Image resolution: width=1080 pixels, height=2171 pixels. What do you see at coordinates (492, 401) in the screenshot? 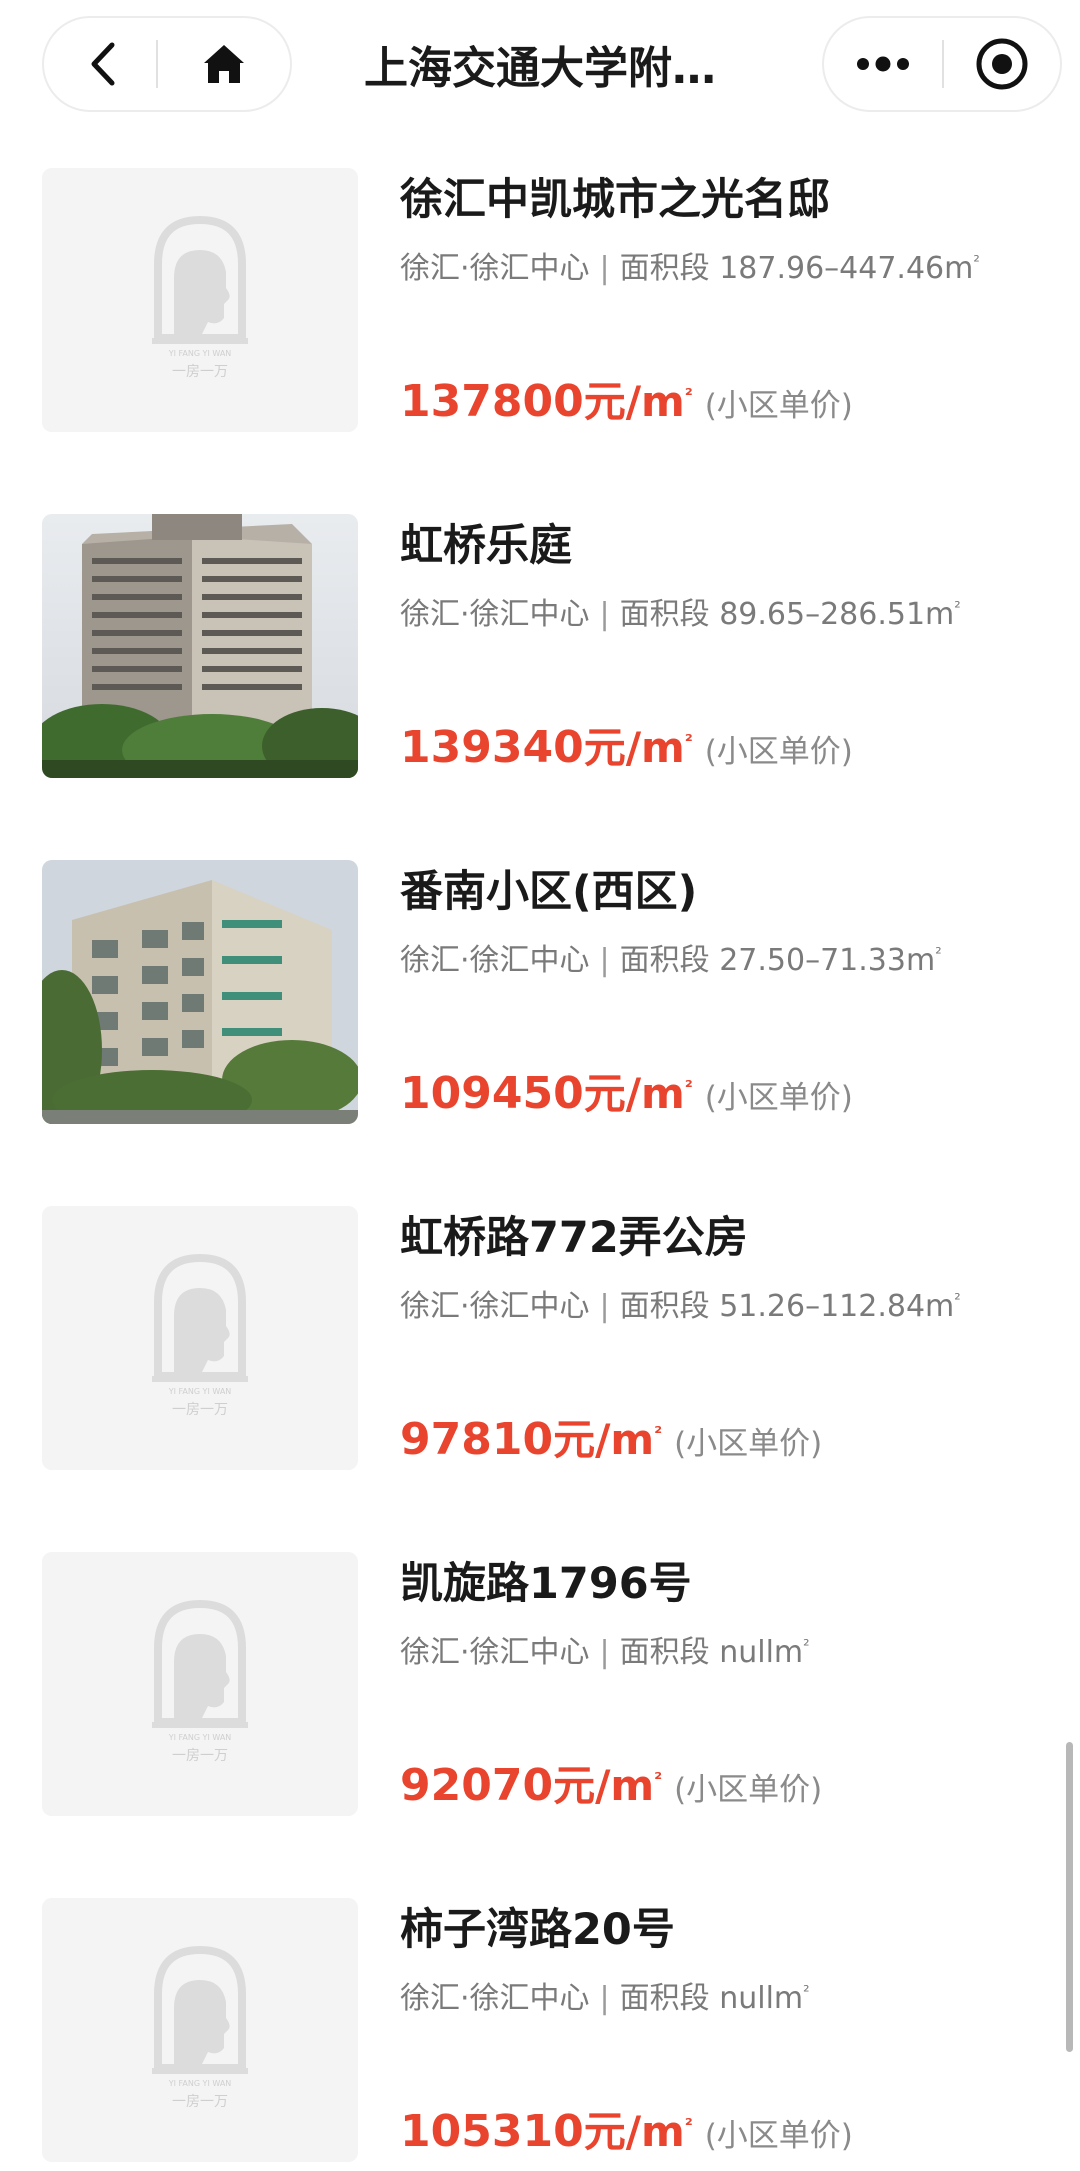
I see `listing-price: 137800` at bounding box center [492, 401].